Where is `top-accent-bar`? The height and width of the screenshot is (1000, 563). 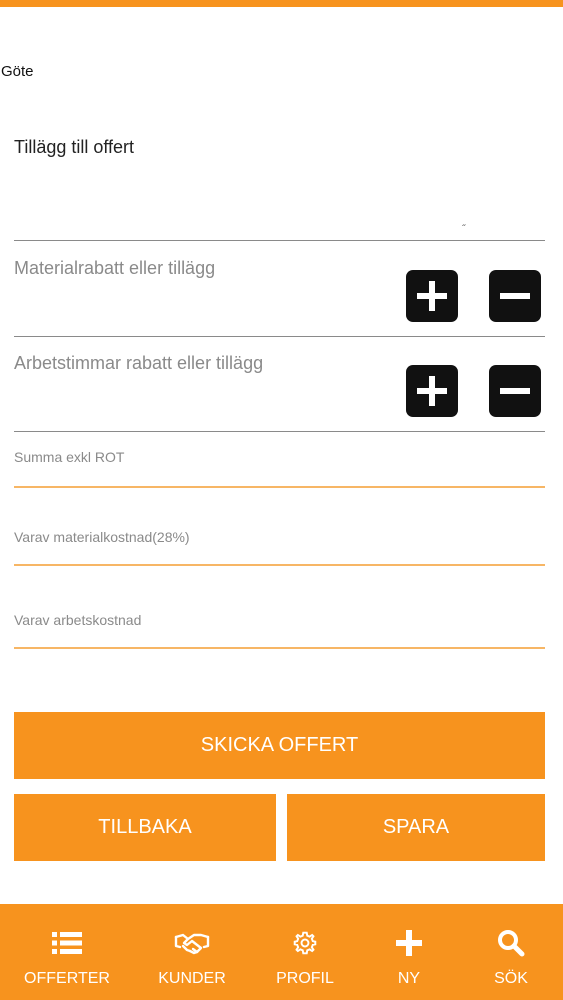 top-accent-bar is located at coordinates (281, 3).